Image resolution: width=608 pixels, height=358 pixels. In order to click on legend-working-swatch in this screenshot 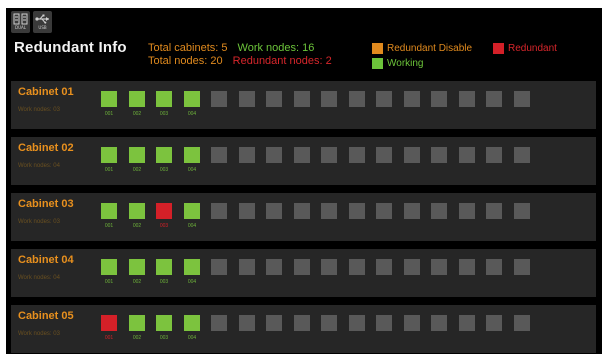, I will do `click(377, 63)`.